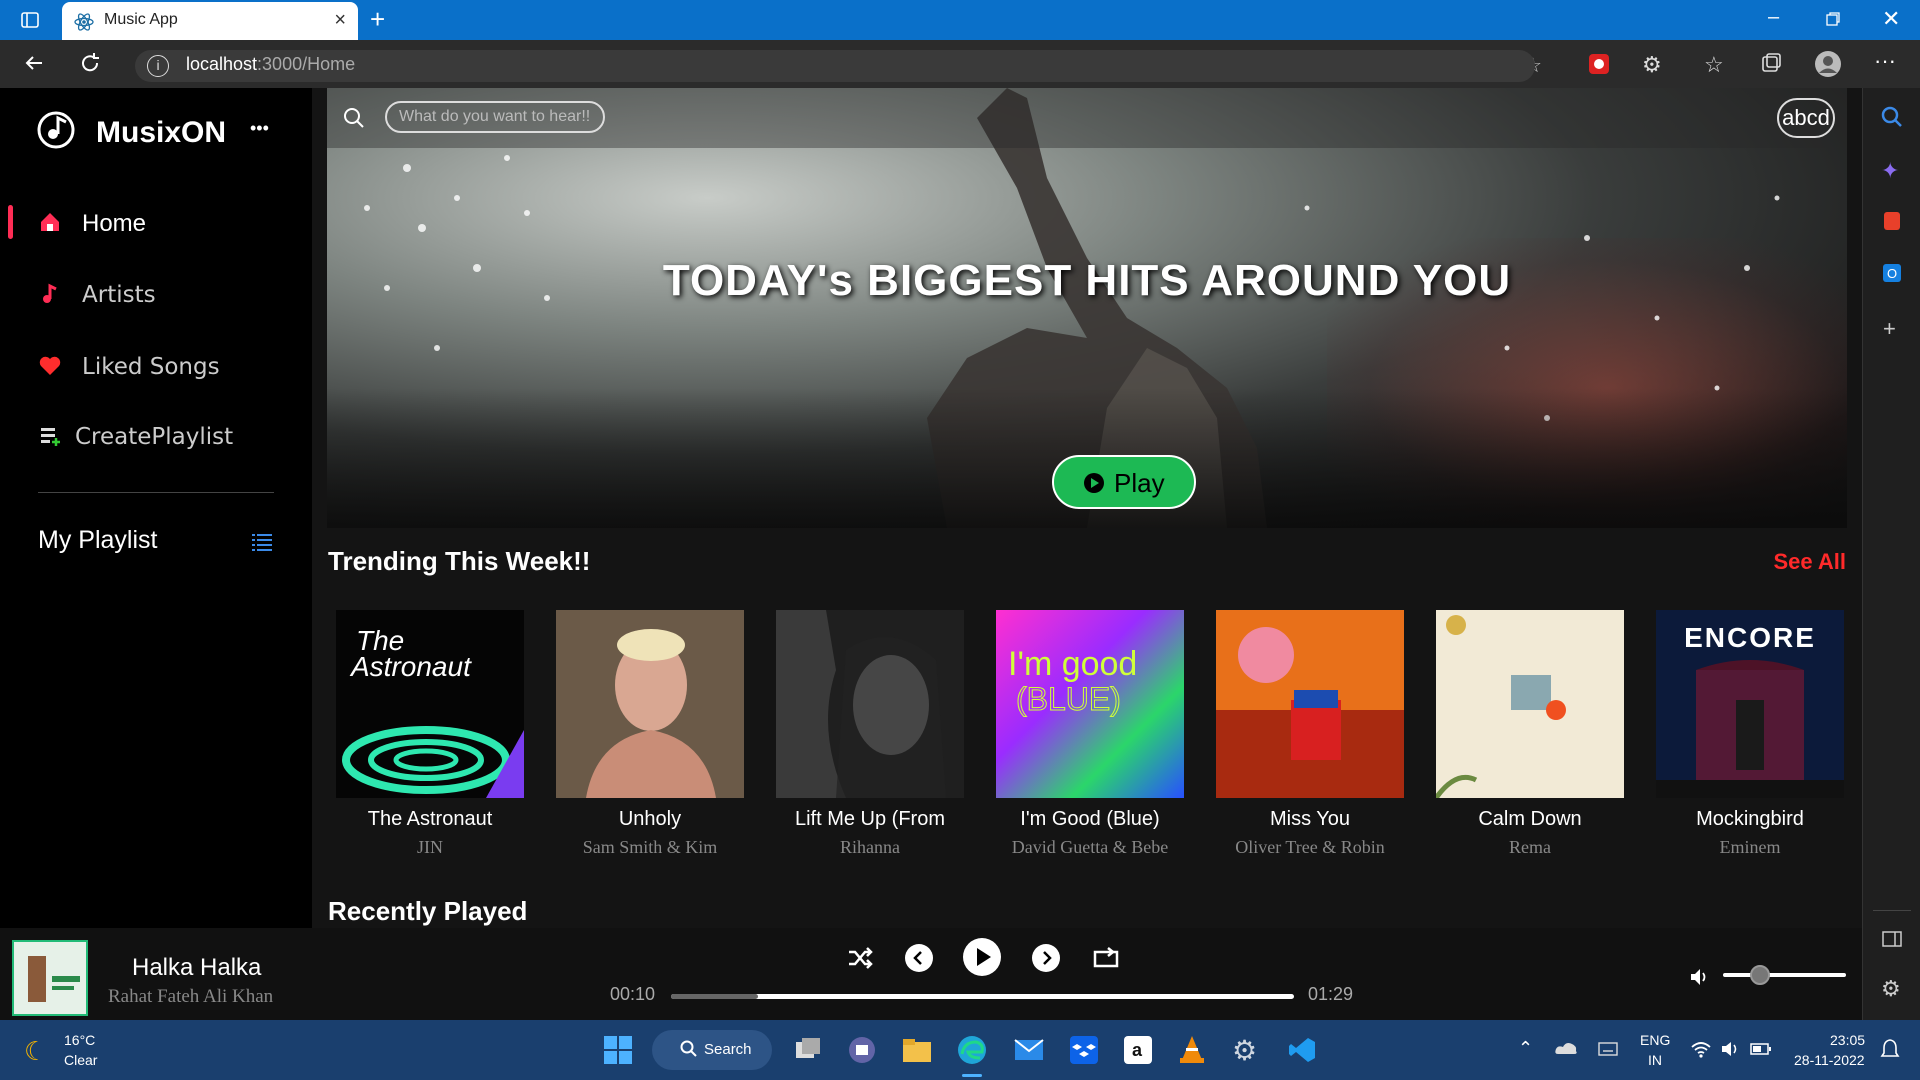  What do you see at coordinates (1090, 704) in the screenshot?
I see `album-art: I'm good (BLUE)` at bounding box center [1090, 704].